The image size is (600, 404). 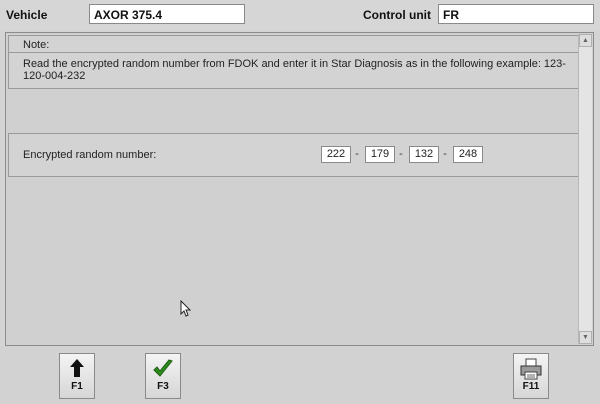 I want to click on arrow-up-icon, so click(x=77, y=369).